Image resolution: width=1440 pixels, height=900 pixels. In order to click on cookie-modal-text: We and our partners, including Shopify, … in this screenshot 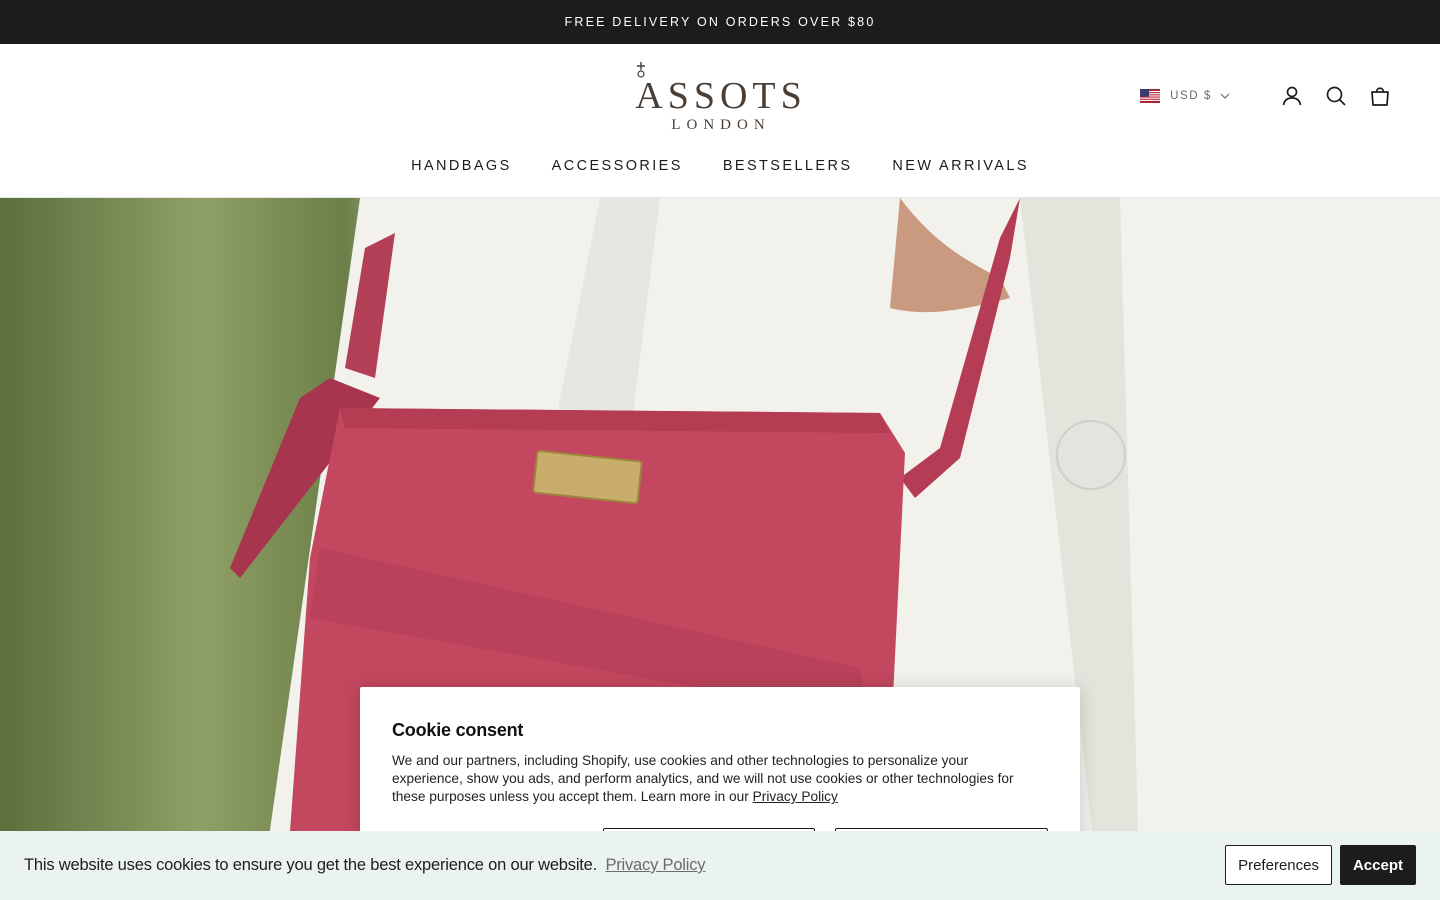, I will do `click(703, 778)`.